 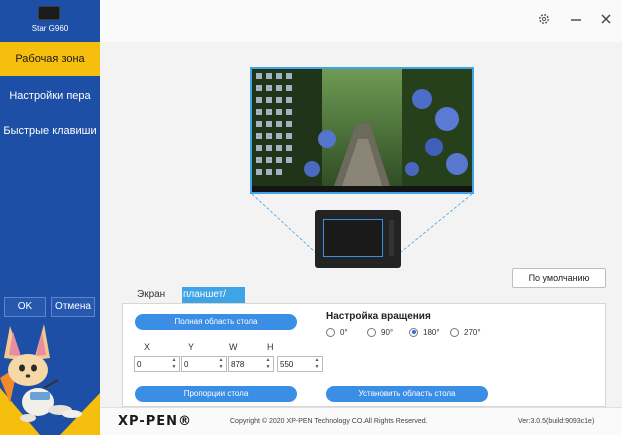 I want to click on rotation-title: Настройка вращения, so click(x=378, y=316).